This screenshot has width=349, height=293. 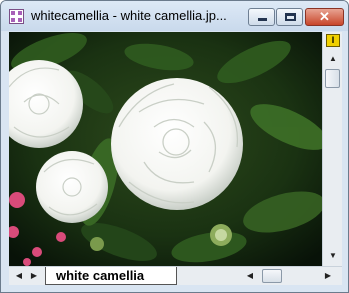 I want to click on scroll-left-arrow-icon: ◀, so click(x=250, y=276).